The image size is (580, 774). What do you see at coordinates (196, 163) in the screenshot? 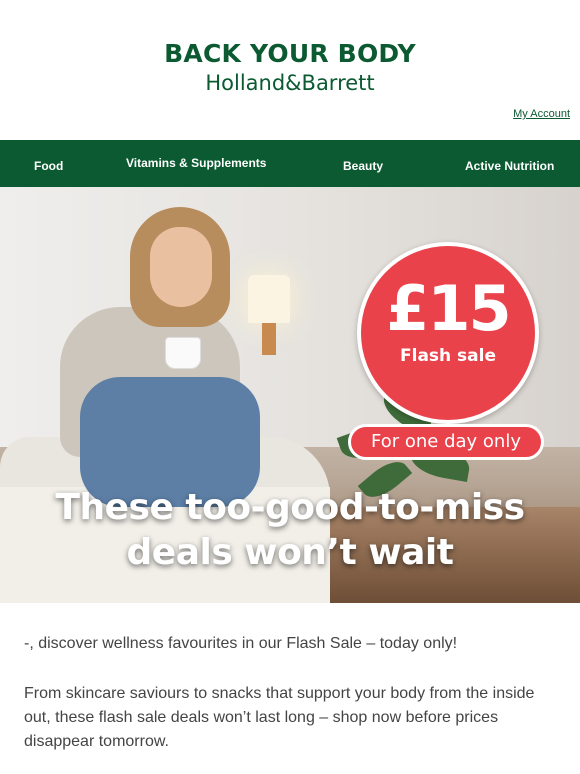
I see `nav-item-vitamins: Vitamins & Supplements` at bounding box center [196, 163].